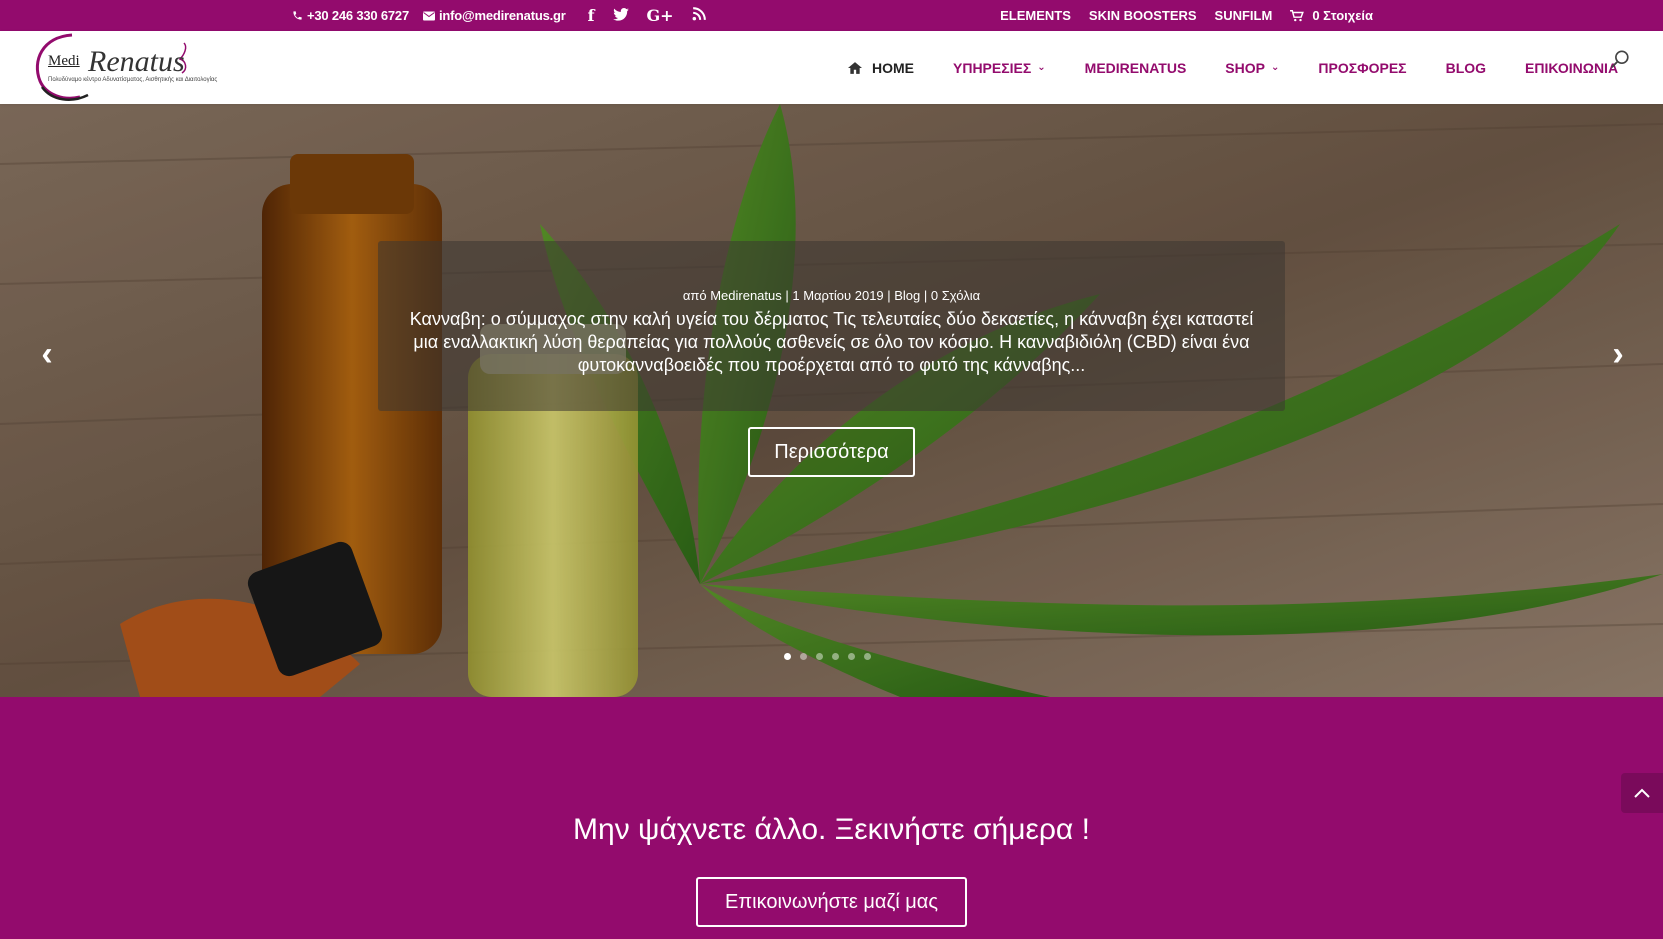  I want to click on nav-blog-label: BLOG, so click(1466, 67).